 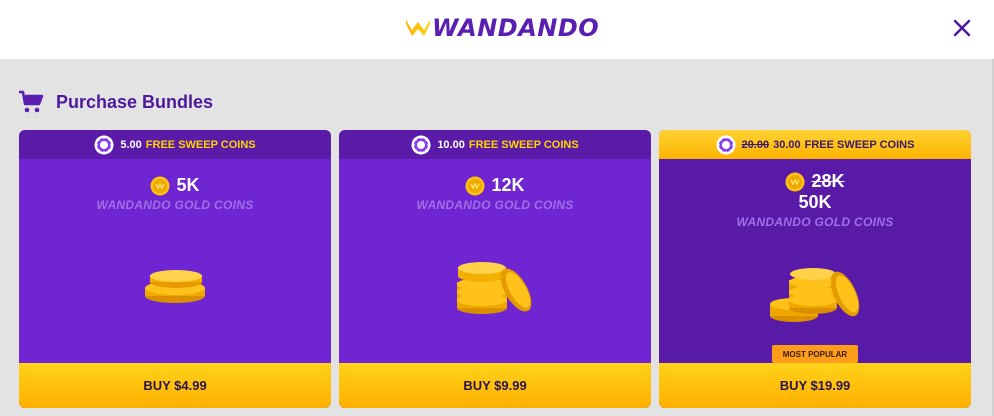 What do you see at coordinates (815, 385) in the screenshot?
I see `buy-button: BUY $19.99` at bounding box center [815, 385].